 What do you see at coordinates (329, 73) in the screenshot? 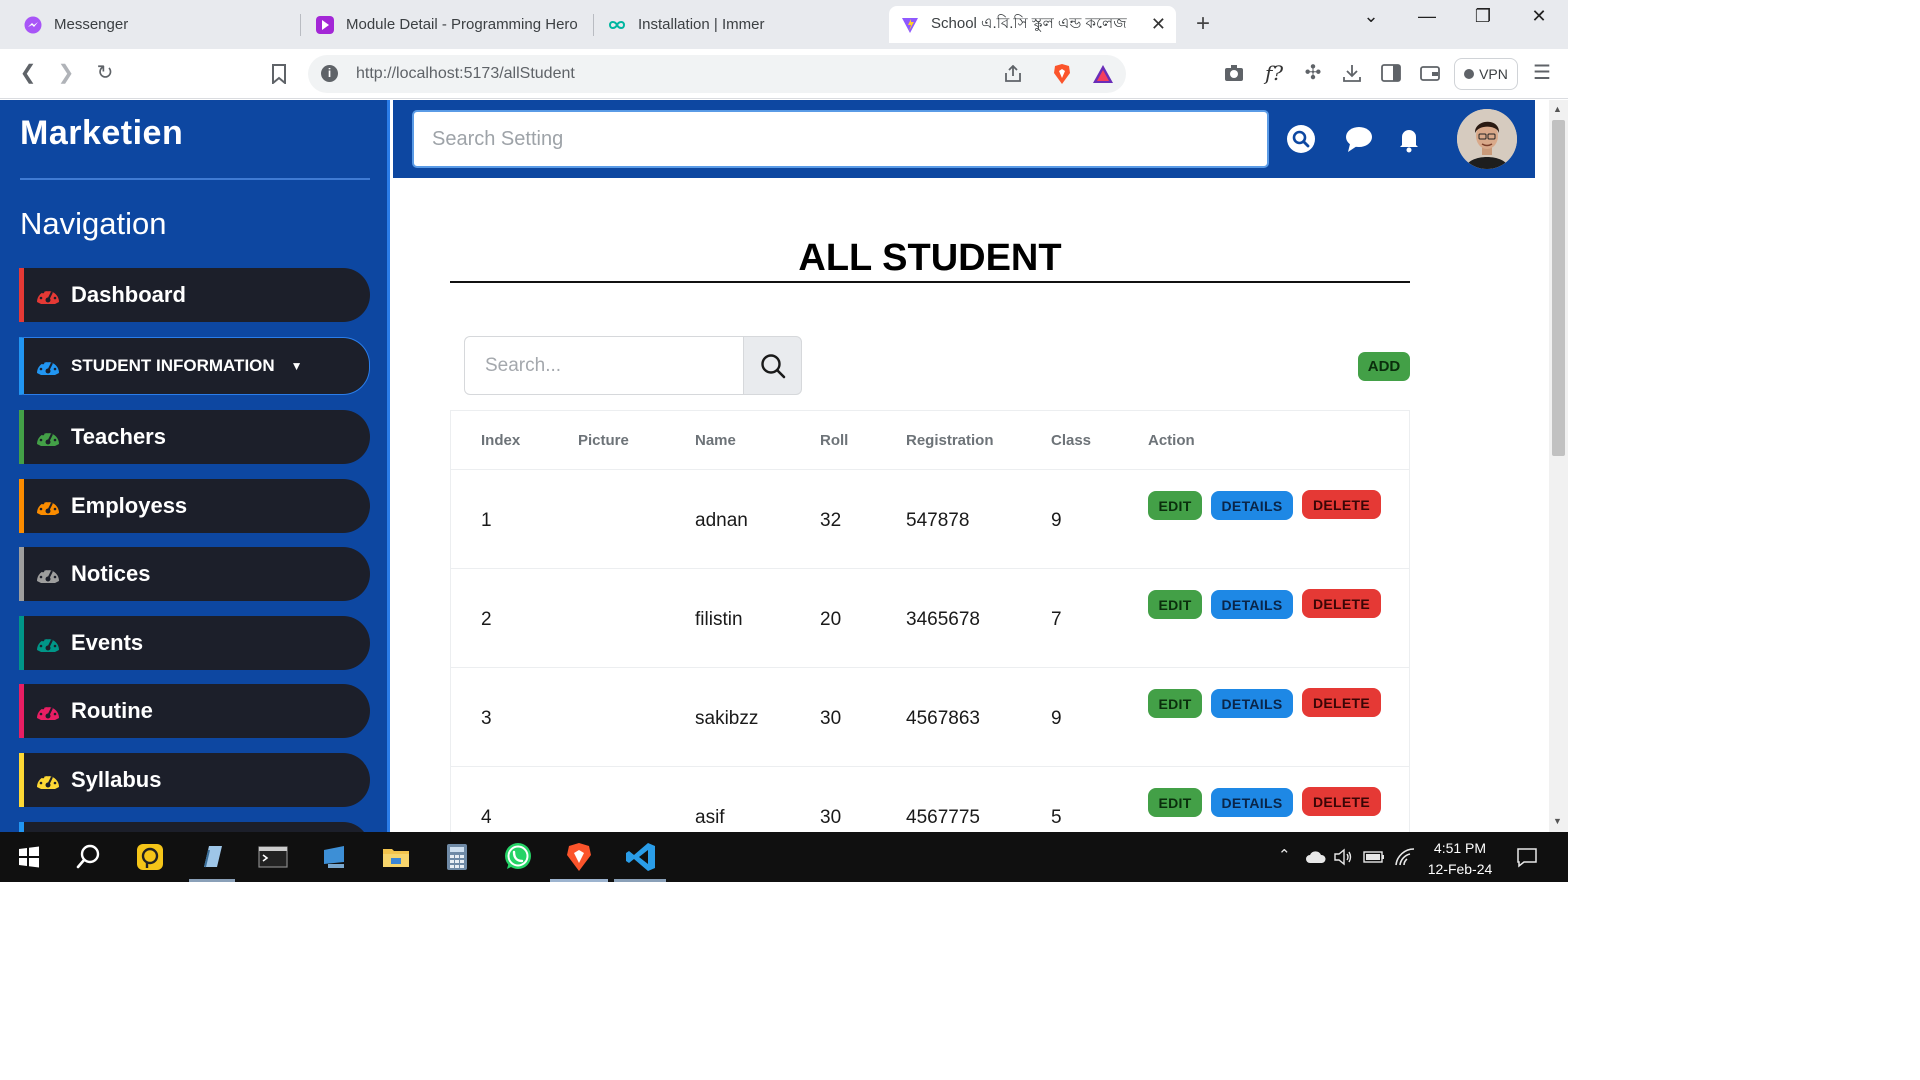
I see `site-info-icon: i` at bounding box center [329, 73].